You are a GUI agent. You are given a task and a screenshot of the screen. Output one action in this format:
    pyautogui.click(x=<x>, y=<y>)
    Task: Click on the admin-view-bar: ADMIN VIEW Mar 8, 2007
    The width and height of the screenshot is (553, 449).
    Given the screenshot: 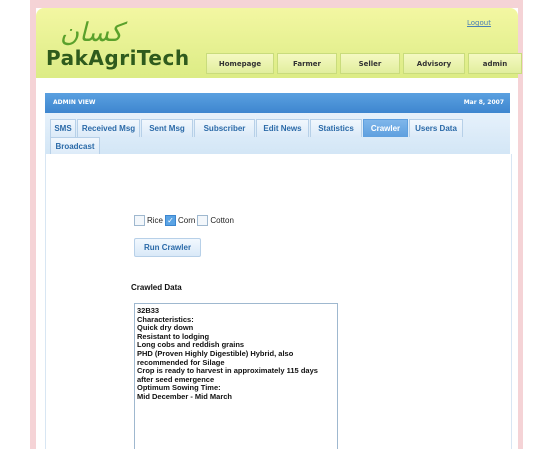 What is the action you would take?
    pyautogui.click(x=277, y=103)
    